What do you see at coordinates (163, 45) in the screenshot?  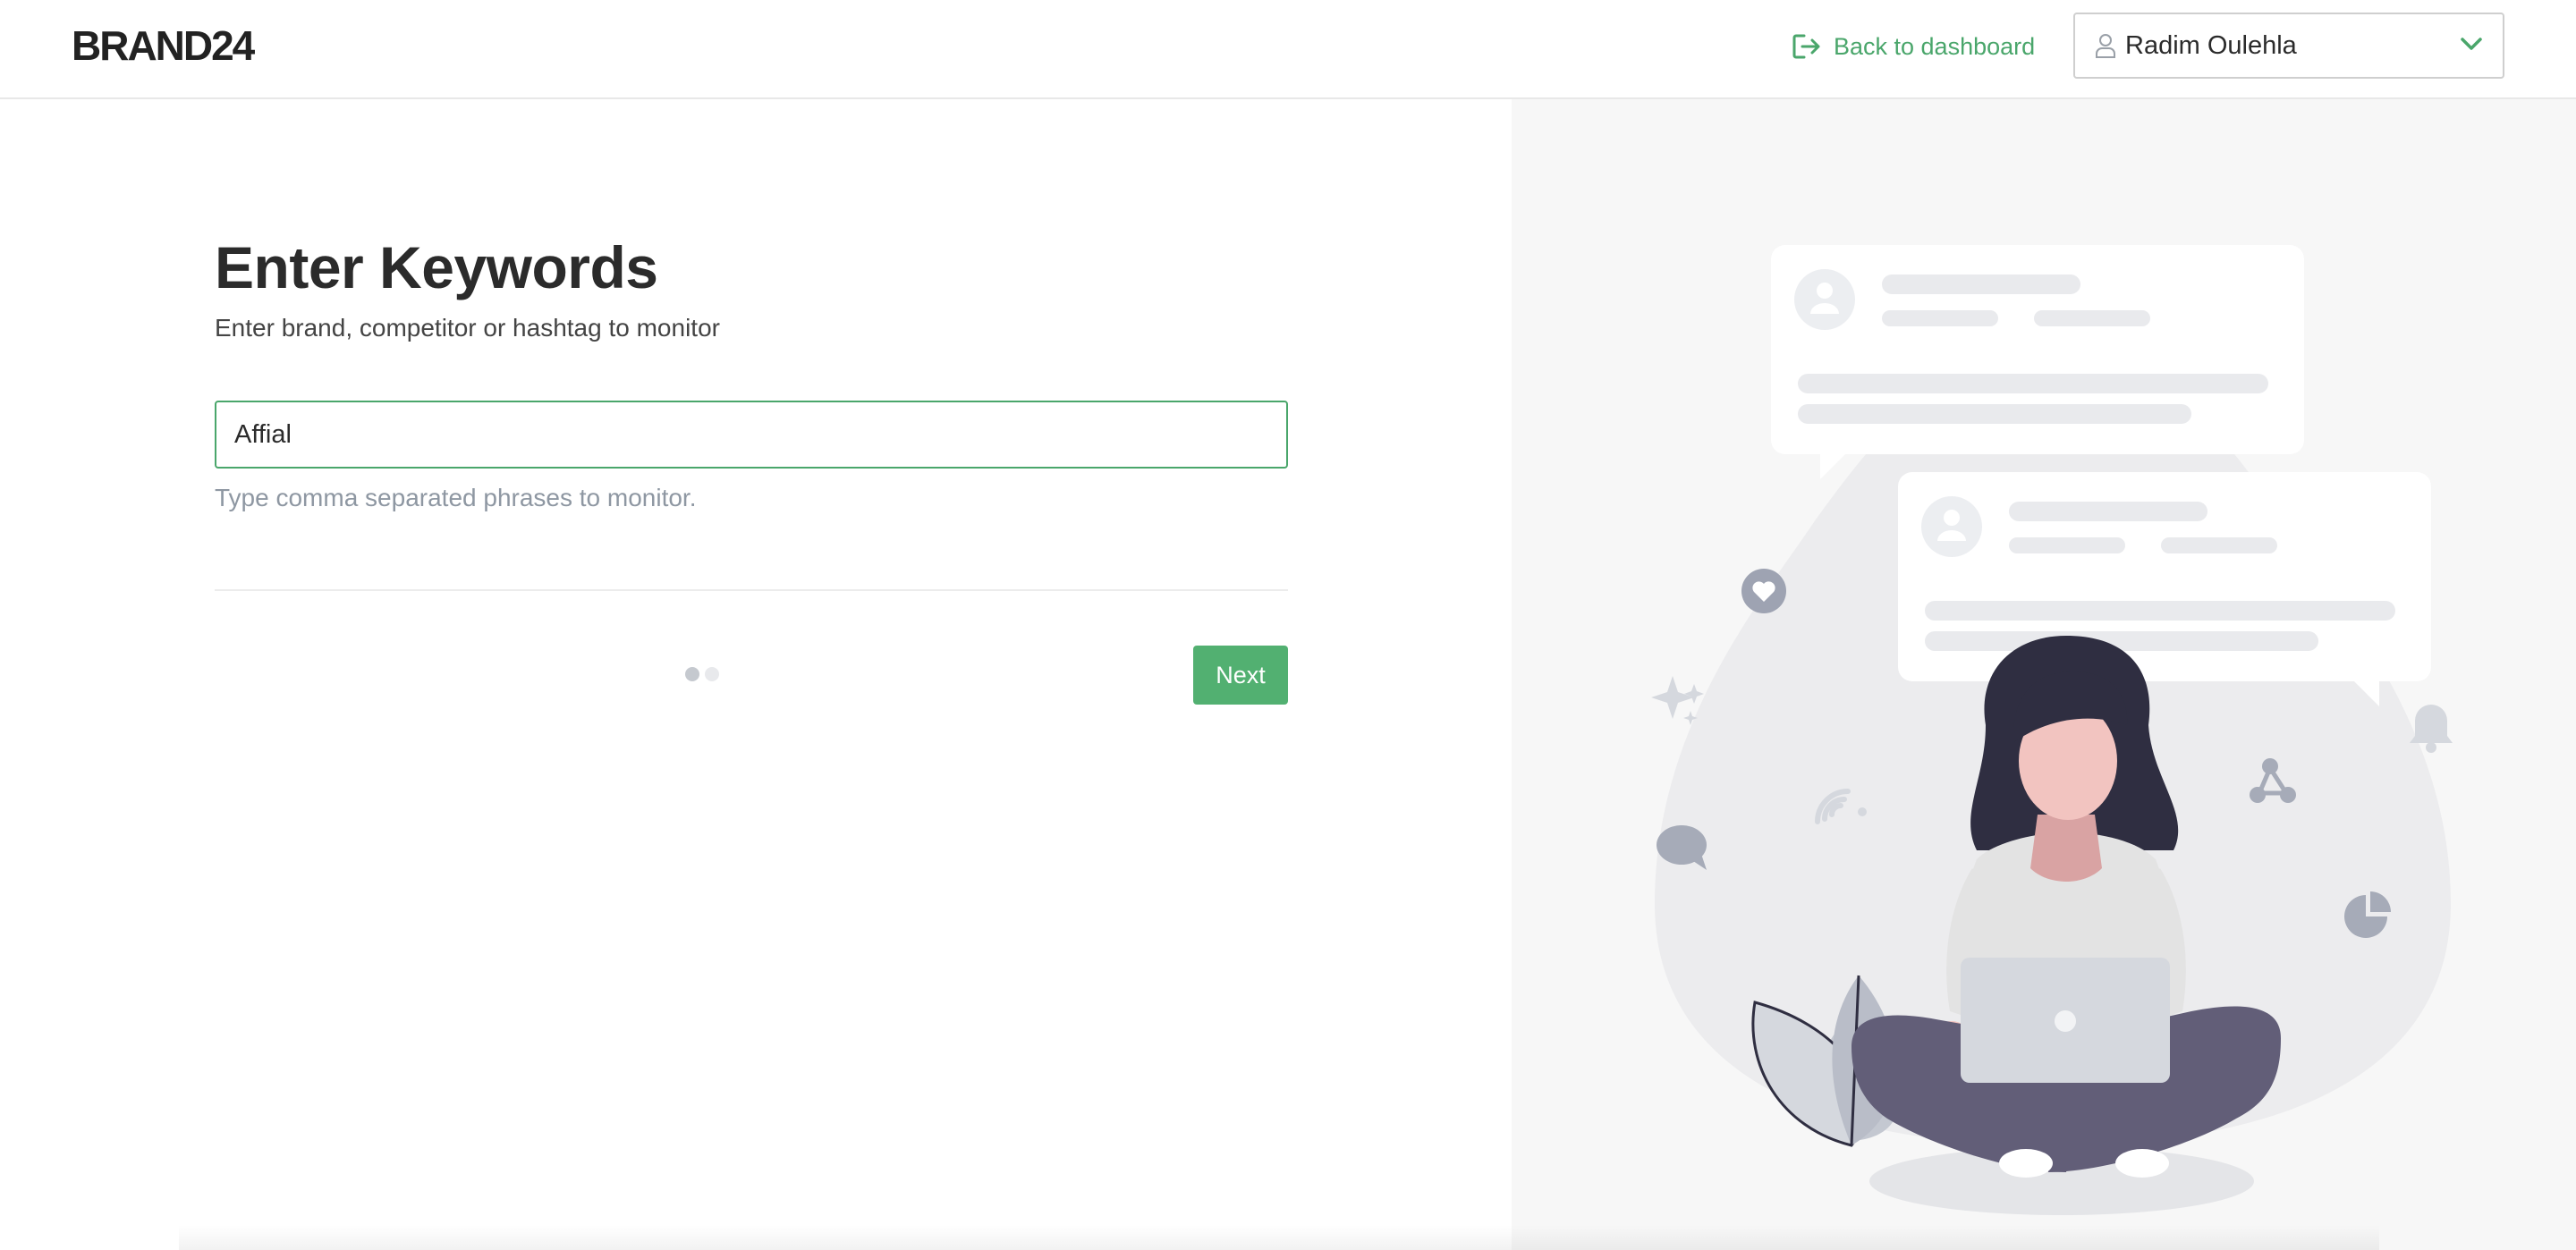 I see `brand-logo: BRAND24` at bounding box center [163, 45].